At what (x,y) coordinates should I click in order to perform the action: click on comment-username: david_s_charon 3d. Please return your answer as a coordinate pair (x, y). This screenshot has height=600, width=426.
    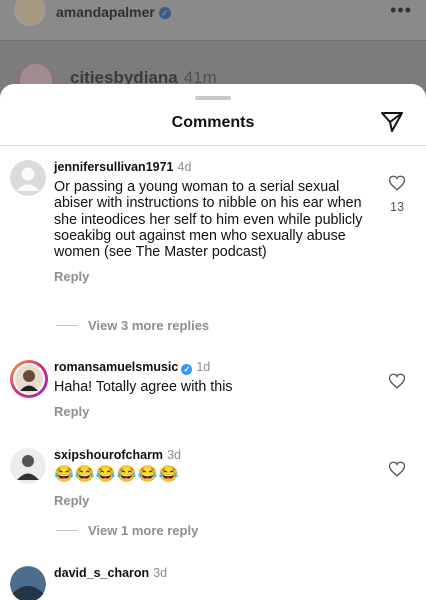
    Looking at the image, I should click on (214, 573).